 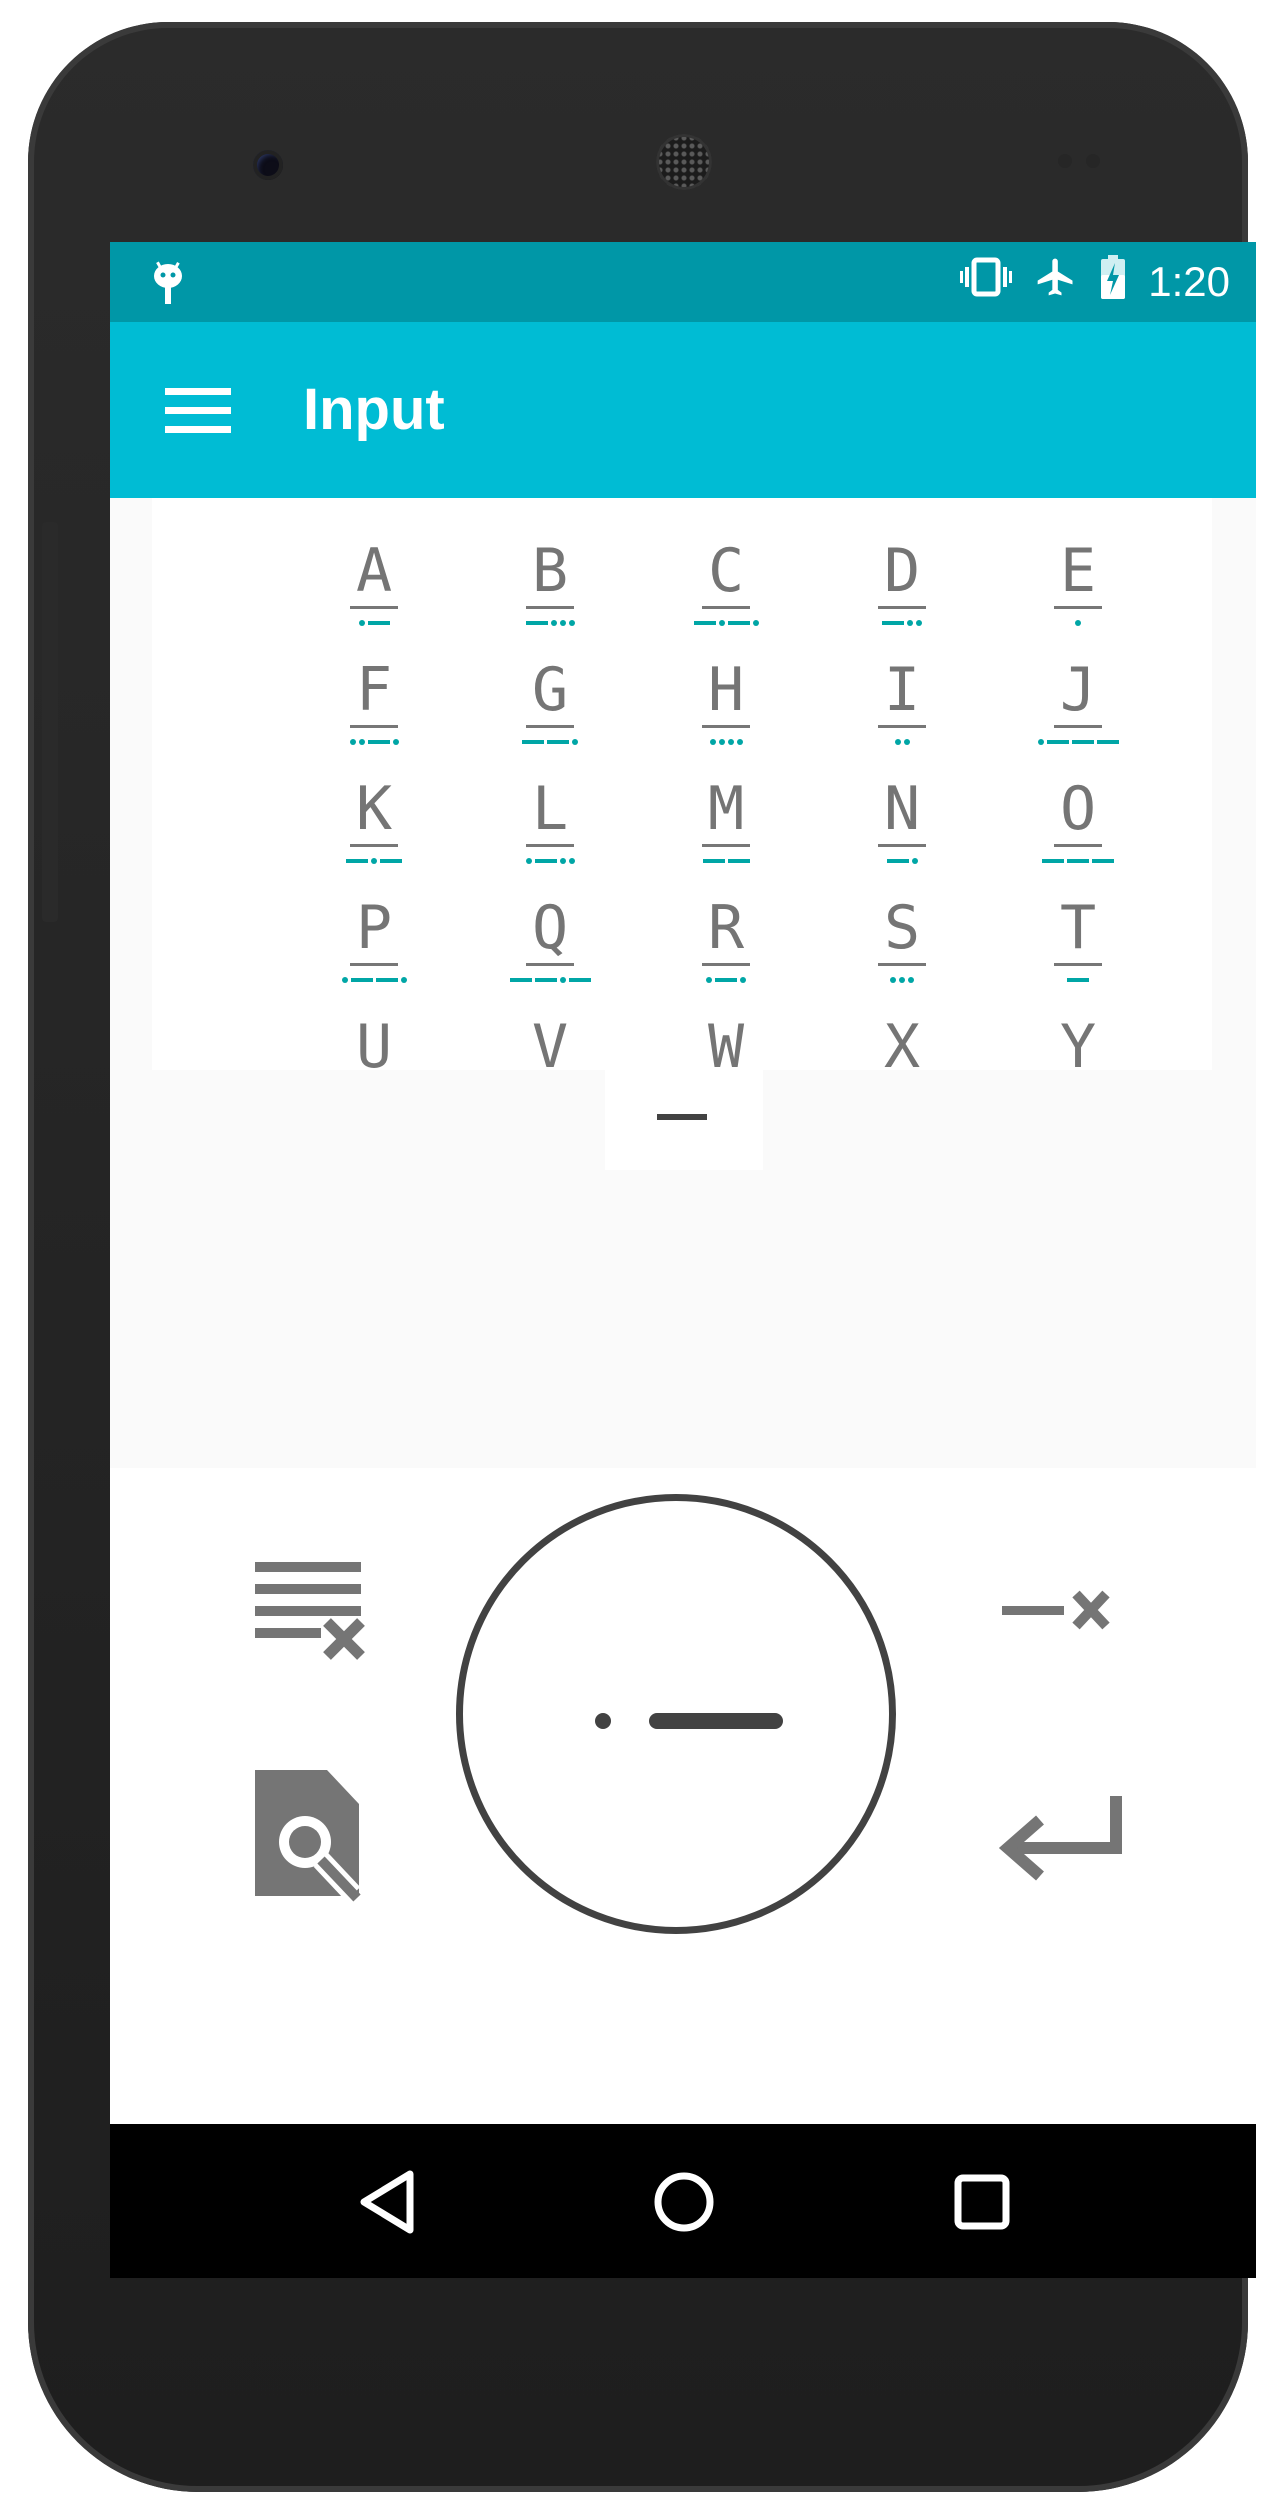 I want to click on morse-letter-cell: I, so click(x=902, y=716).